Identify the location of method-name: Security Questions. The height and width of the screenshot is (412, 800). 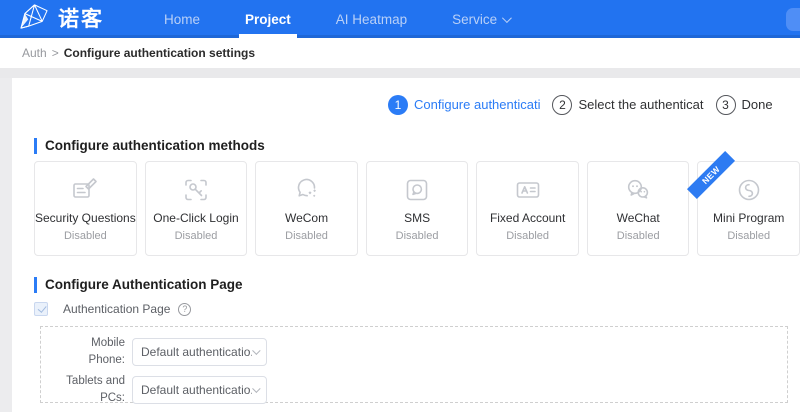
(85, 218).